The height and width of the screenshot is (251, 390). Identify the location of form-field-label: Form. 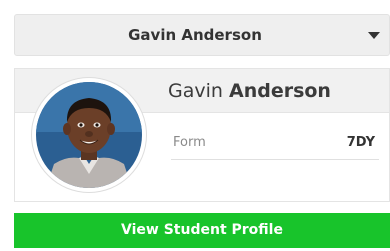
(189, 142).